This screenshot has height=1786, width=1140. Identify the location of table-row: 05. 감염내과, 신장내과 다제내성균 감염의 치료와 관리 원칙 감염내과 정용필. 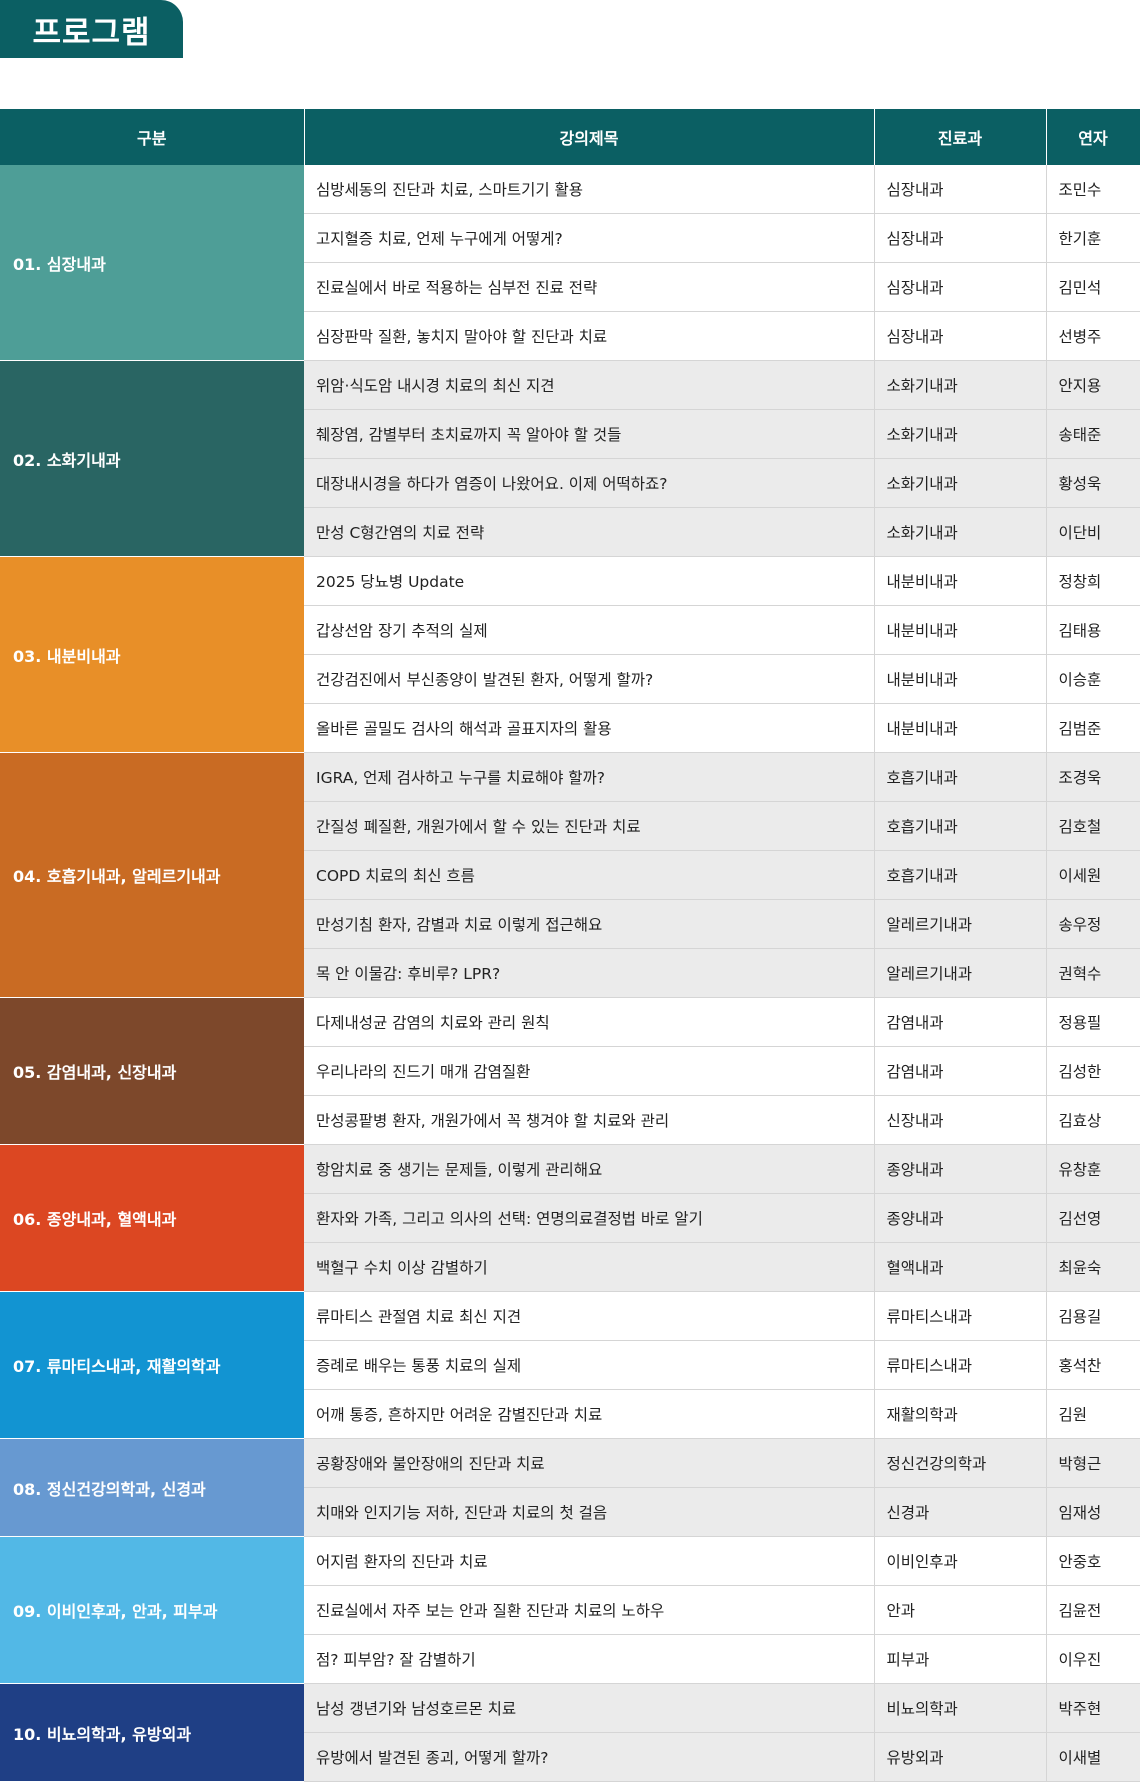
(570, 1071).